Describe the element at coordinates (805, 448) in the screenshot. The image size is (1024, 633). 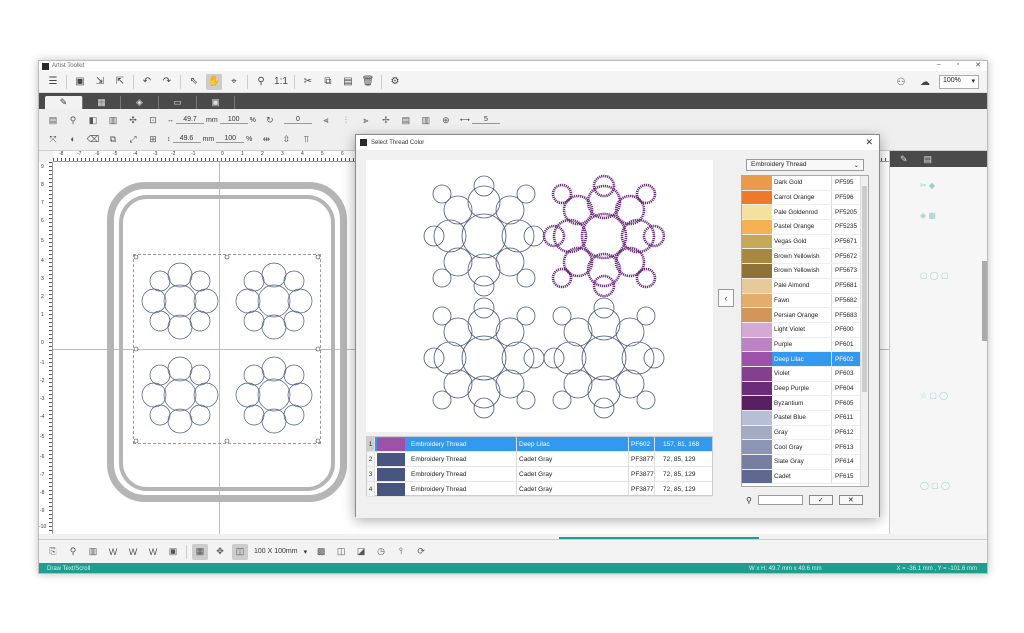
I see `thread-list-item: Cool Gray PF613` at that location.